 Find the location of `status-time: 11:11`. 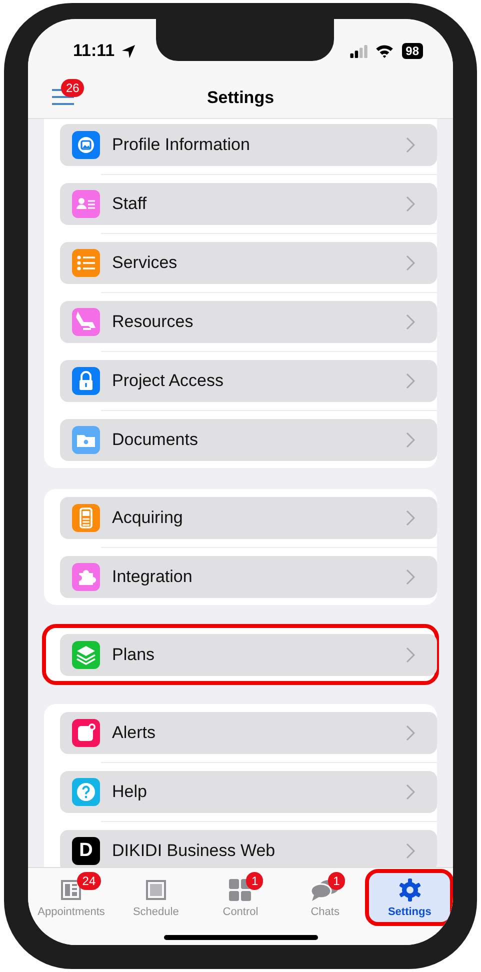

status-time: 11:11 is located at coordinates (94, 51).